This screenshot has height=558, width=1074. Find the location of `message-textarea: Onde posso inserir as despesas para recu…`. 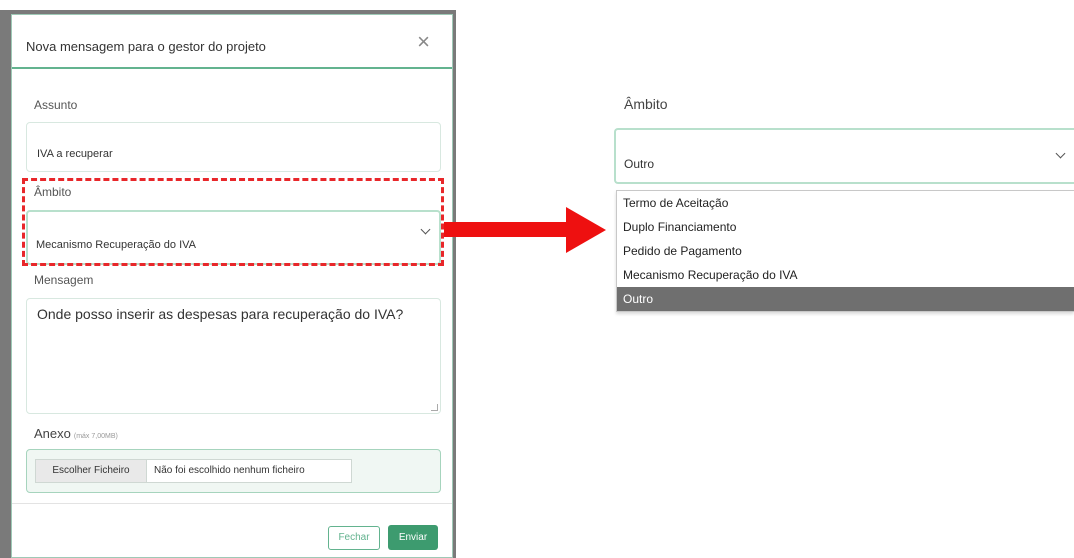

message-textarea: Onde posso inserir as despesas para recu… is located at coordinates (233, 356).